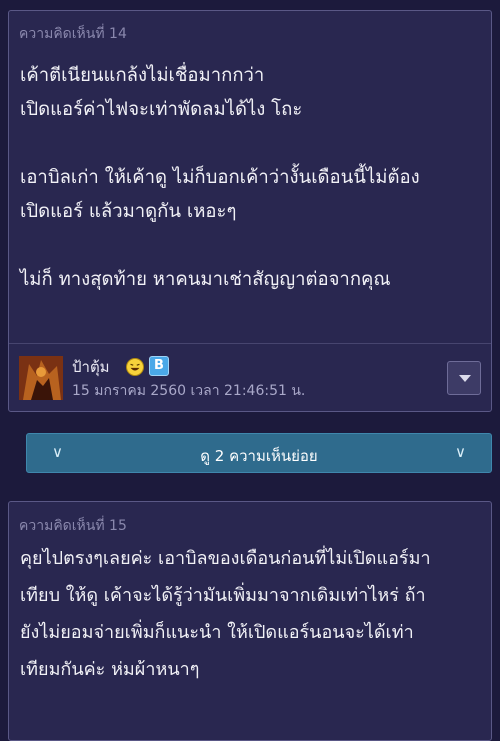  What do you see at coordinates (128, 211) in the screenshot?
I see `comment-line: เปิดแอร์ แล้วมาดูกัน เหอะๆ` at bounding box center [128, 211].